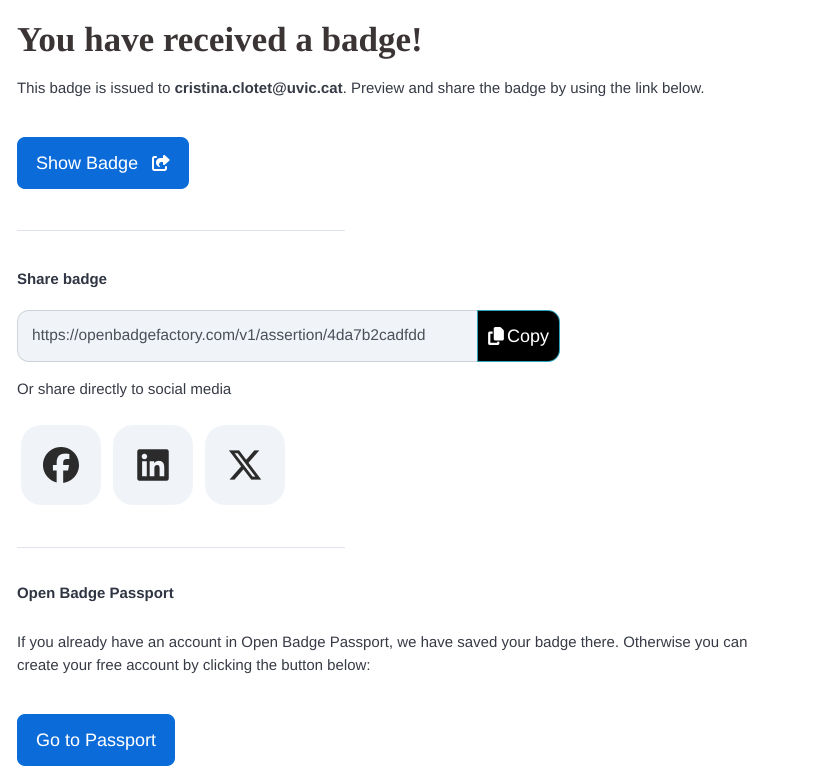 This screenshot has width=835, height=778. I want to click on show-badge-button: Show Badge, so click(103, 163).